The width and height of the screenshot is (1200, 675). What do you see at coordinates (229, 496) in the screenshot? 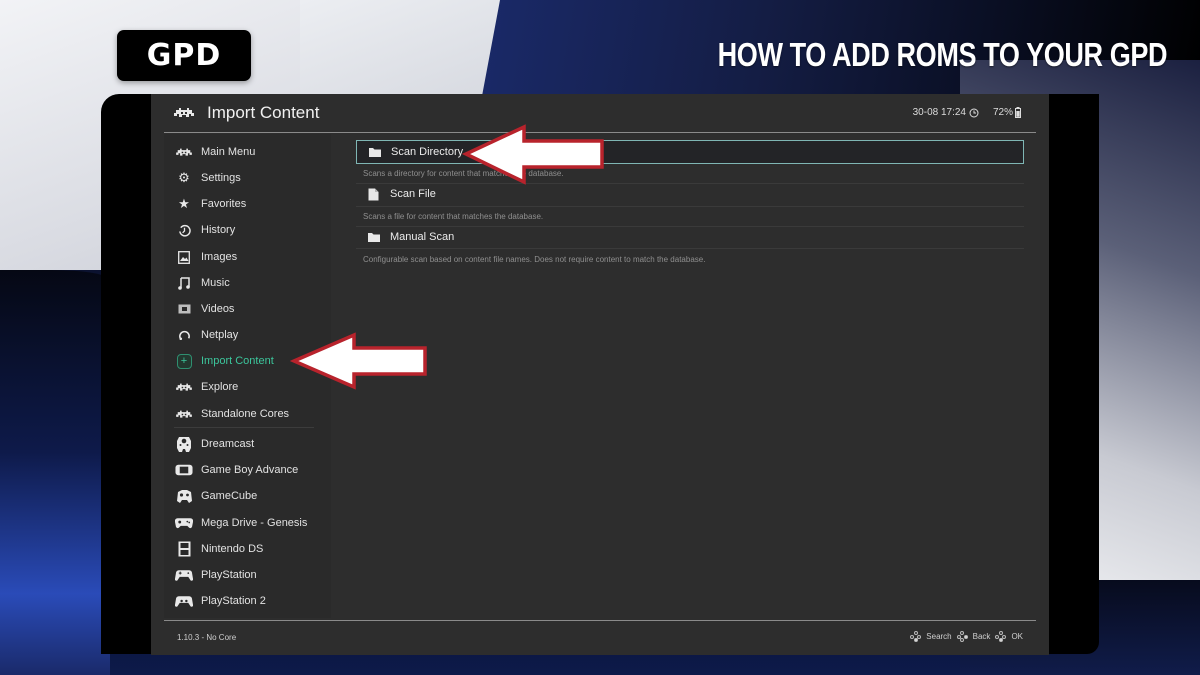
I see `playlist-label: GameCube` at bounding box center [229, 496].